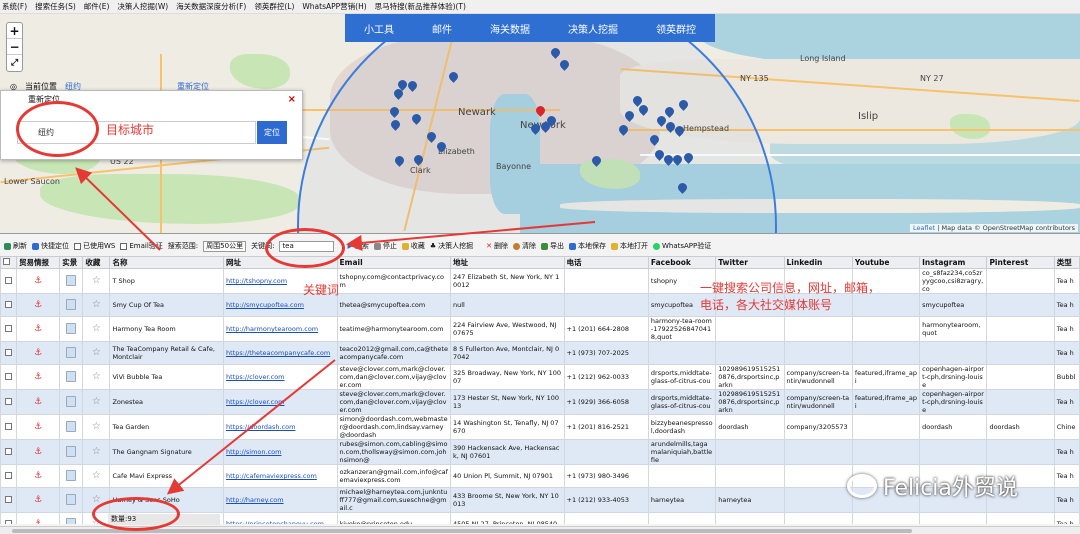  What do you see at coordinates (497, 246) in the screenshot?
I see `delete-button: ✕ 删除` at bounding box center [497, 246].